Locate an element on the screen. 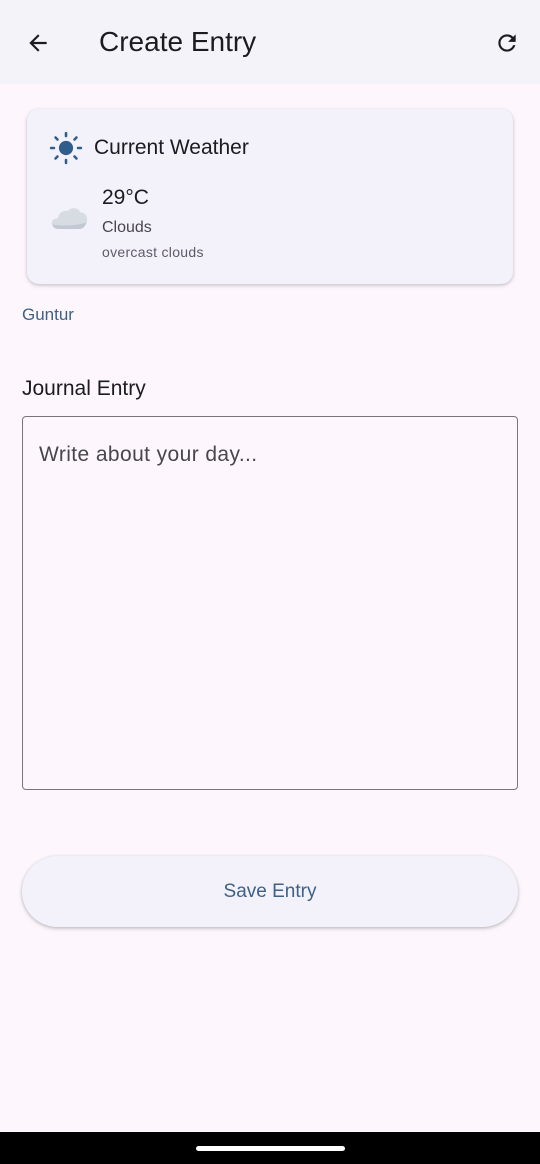 Image resolution: width=540 pixels, height=1164 pixels. weather-description: overcast clouds is located at coordinates (153, 252).